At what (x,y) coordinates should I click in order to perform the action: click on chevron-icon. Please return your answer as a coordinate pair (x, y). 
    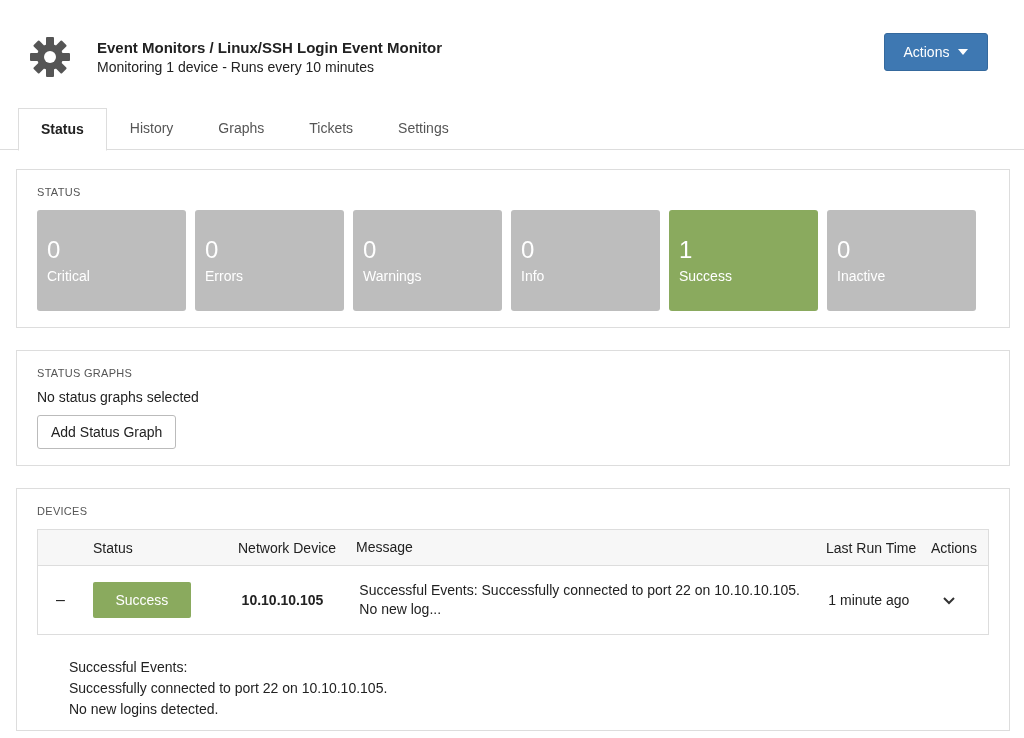
    Looking at the image, I should click on (949, 601).